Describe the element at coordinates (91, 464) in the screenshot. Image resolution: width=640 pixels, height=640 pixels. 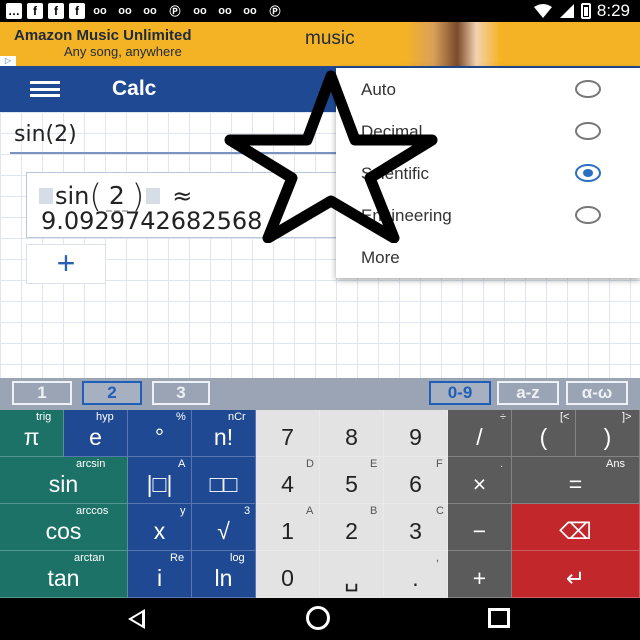
I see `key-sub-label: arcsin` at that location.